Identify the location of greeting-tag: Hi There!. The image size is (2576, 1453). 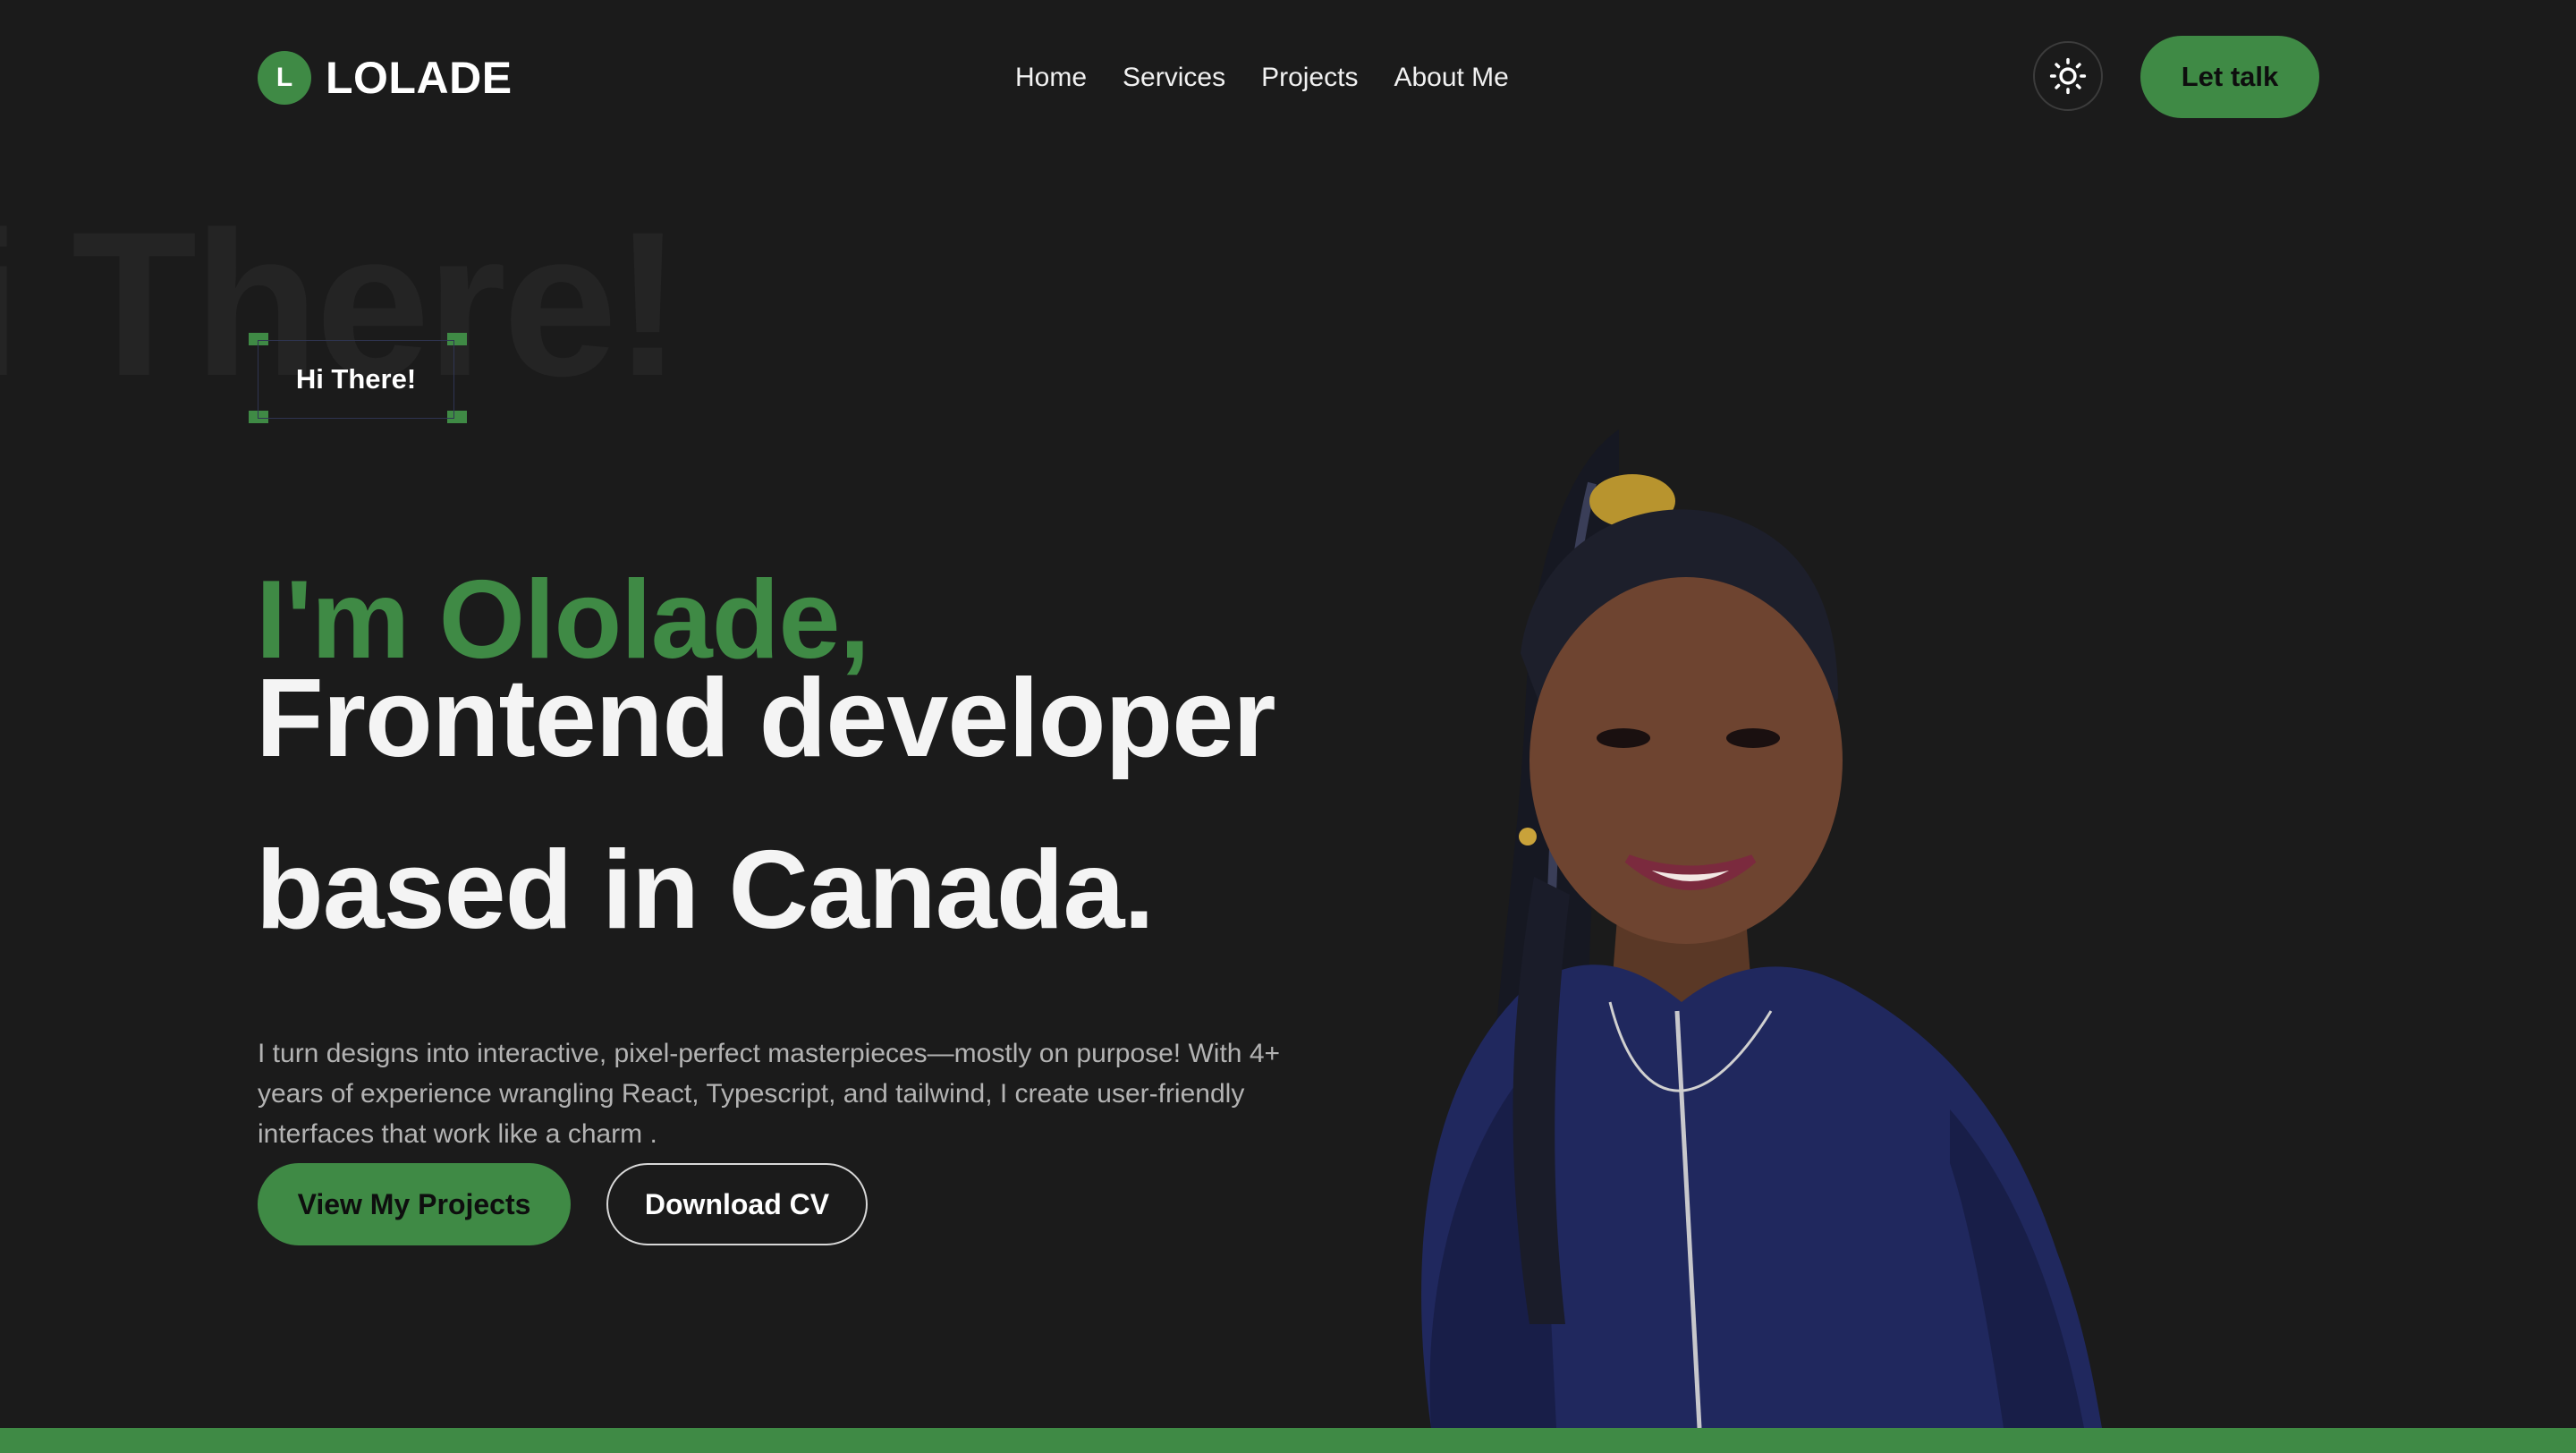
(356, 379).